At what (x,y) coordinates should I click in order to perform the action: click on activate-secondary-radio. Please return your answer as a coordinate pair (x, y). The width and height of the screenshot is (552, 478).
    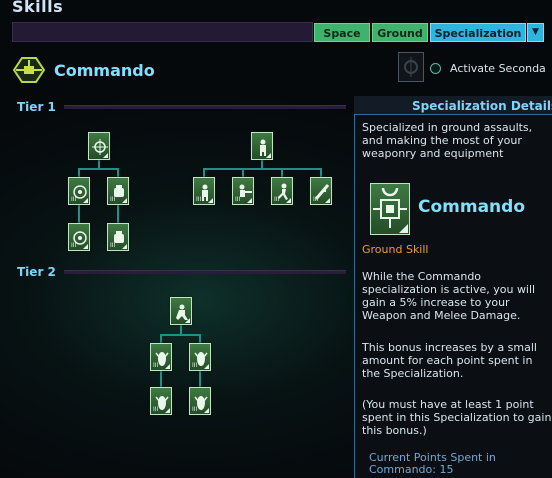
    Looking at the image, I should click on (435, 68).